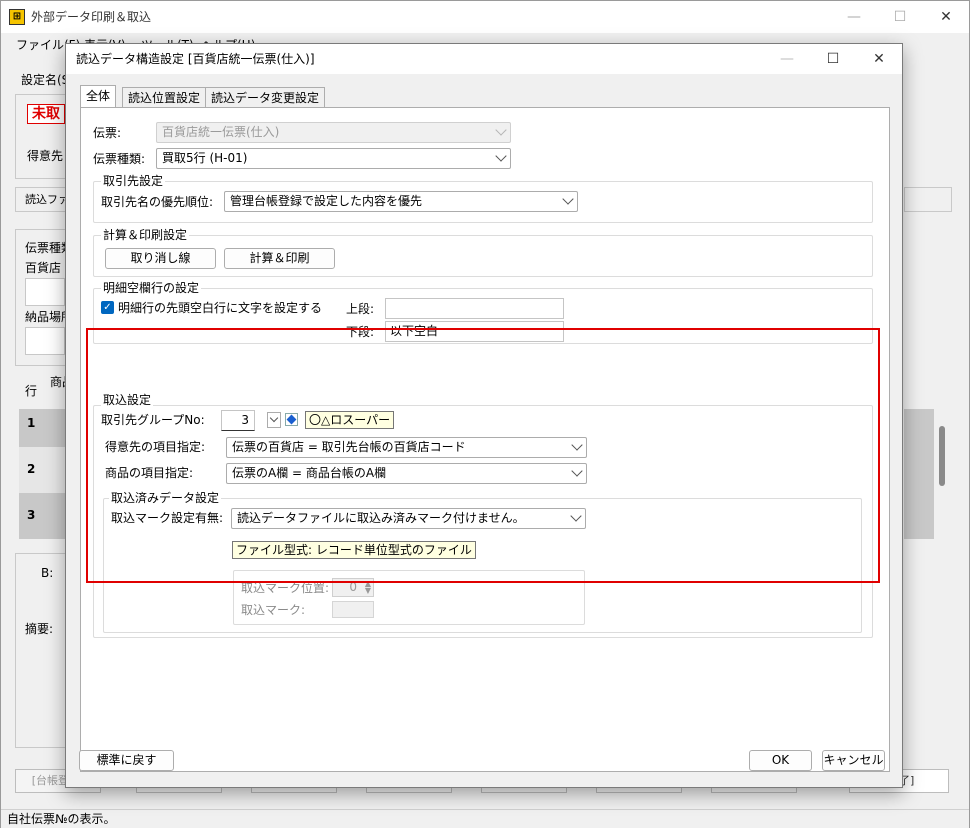  Describe the element at coordinates (484, 59) in the screenshot. I see `dialog-titlebar: 読込データ構造設定 [百貨店統一伝票(仕入)] — ☐ ✕` at that location.